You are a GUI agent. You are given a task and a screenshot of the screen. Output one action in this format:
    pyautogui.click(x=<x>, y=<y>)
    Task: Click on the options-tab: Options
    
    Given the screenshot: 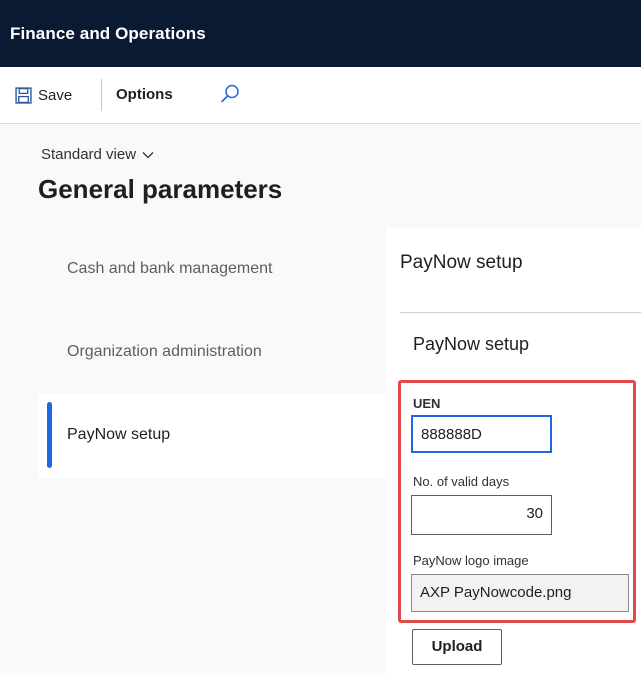 What is the action you would take?
    pyautogui.click(x=144, y=94)
    